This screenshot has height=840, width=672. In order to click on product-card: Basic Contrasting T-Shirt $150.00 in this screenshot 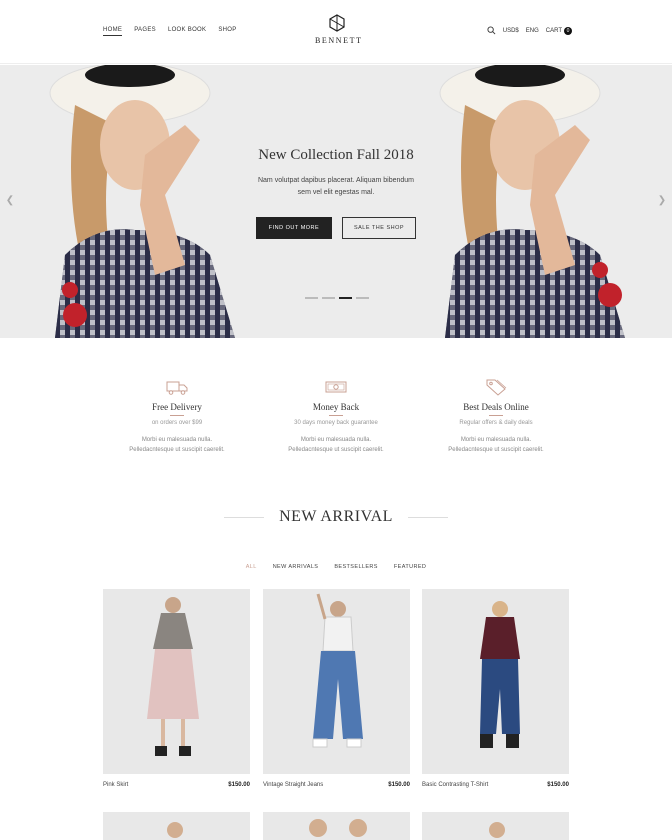, I will do `click(495, 688)`.